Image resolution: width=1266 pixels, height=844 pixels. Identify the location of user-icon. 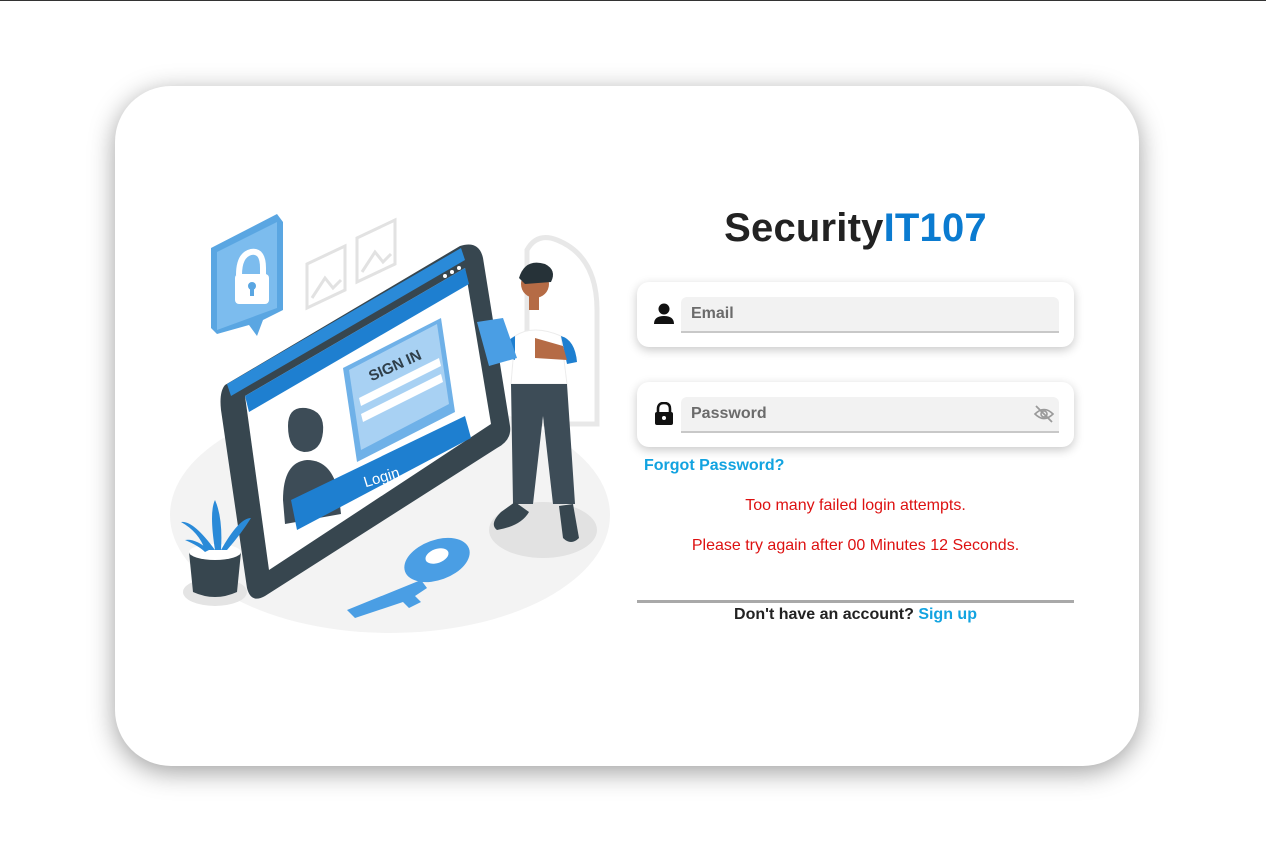
(664, 313).